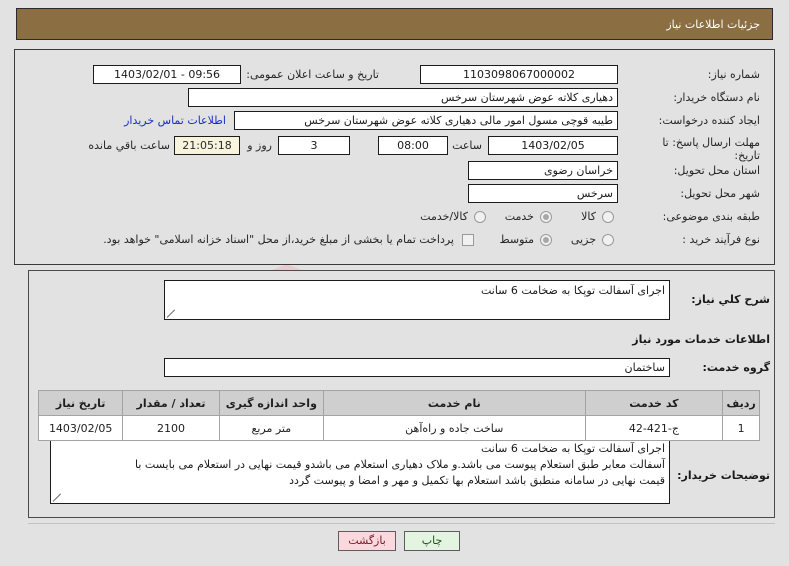  What do you see at coordinates (454, 428) in the screenshot?
I see `cell-service-name: ساخت جاده و راه‌آهن` at bounding box center [454, 428].